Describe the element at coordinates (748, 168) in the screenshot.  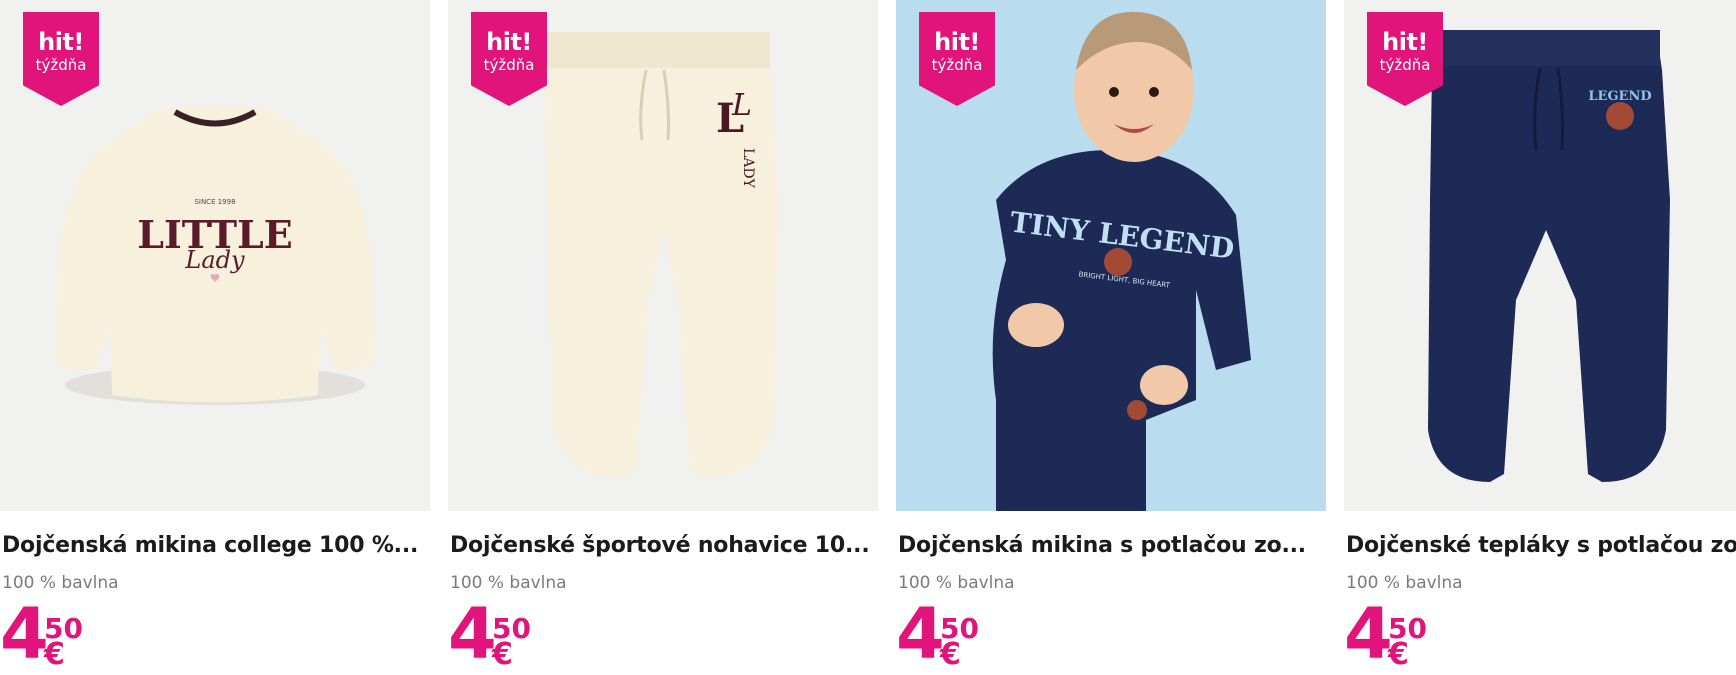
I see `svg-text: LADY` at that location.